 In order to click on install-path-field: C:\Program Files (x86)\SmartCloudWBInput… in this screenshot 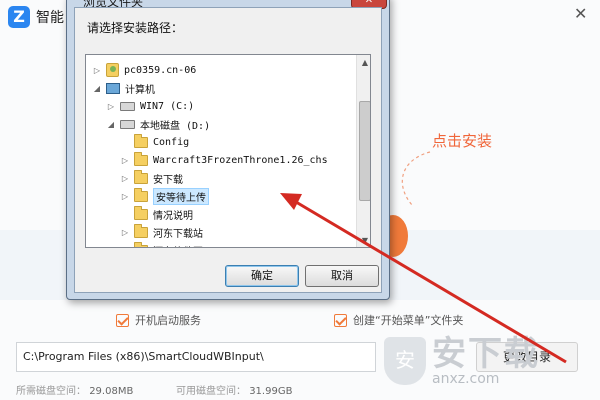, I will do `click(196, 357)`.